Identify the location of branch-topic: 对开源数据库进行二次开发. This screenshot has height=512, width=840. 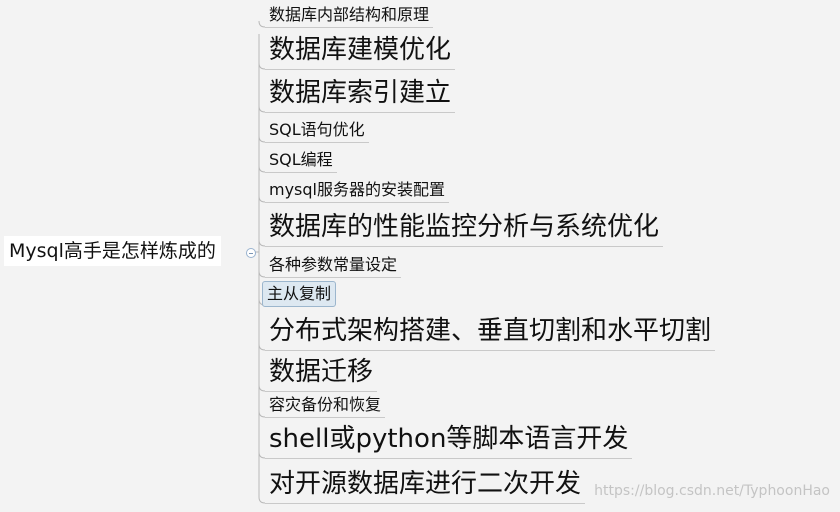
(425, 484).